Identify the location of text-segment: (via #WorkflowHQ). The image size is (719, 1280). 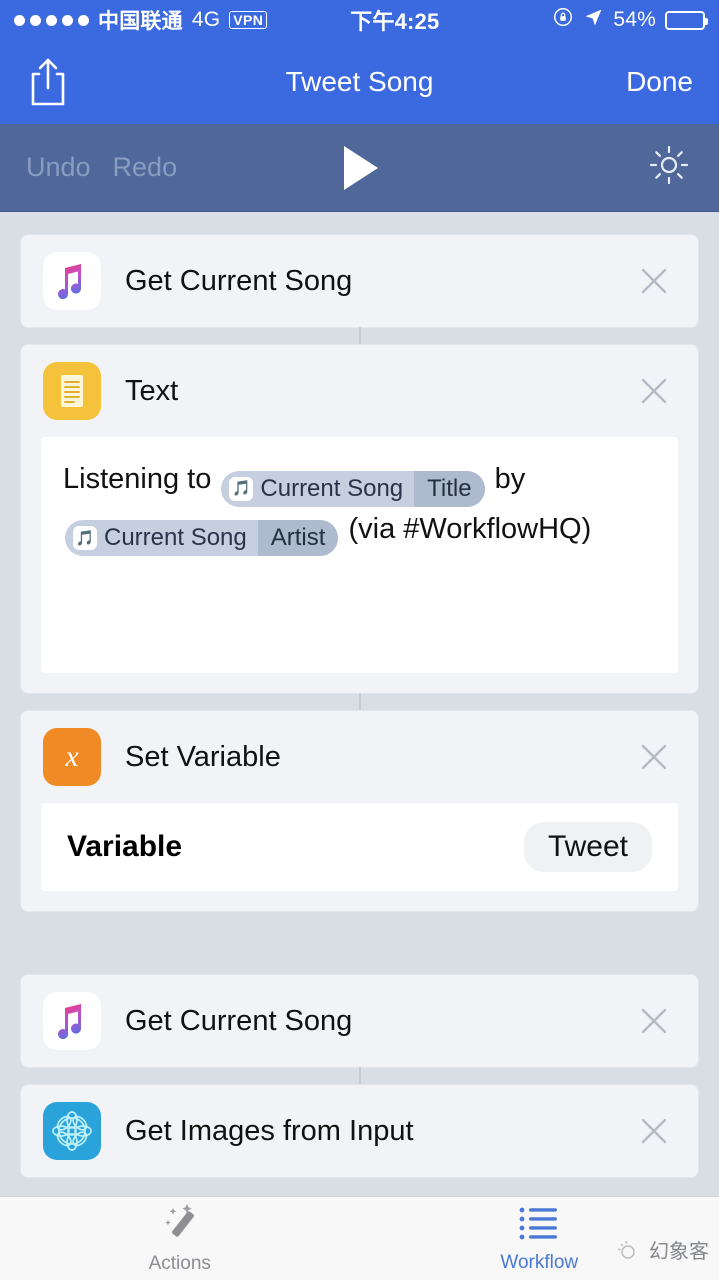
(466, 528).